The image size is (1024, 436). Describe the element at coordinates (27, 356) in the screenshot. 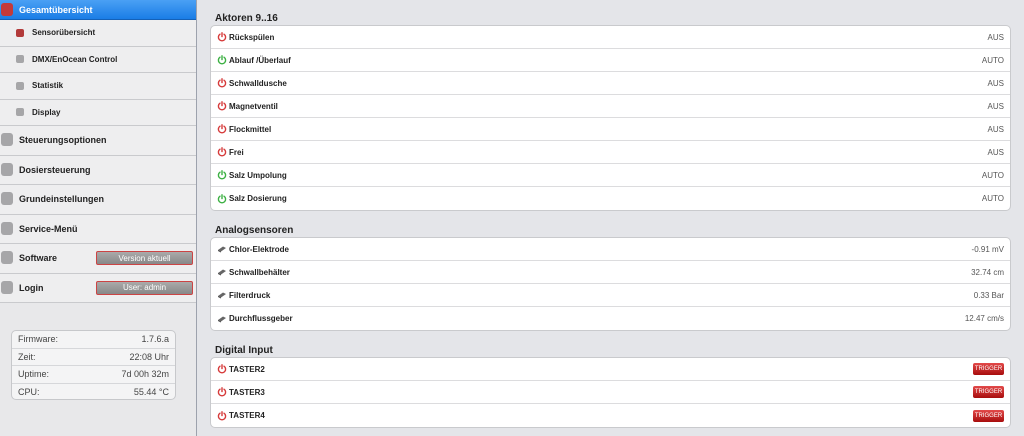

I see `info-label: Zeit:` at that location.